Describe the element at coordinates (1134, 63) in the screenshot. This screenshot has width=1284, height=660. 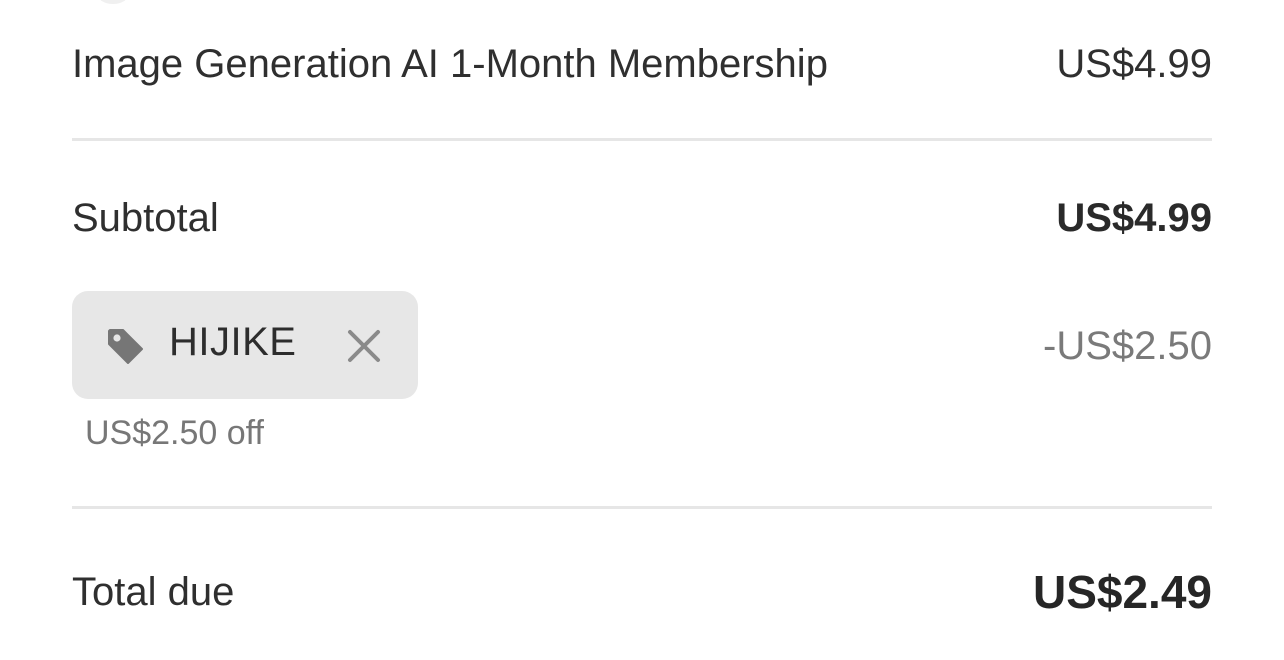
I see `product-price: US$4.99` at that location.